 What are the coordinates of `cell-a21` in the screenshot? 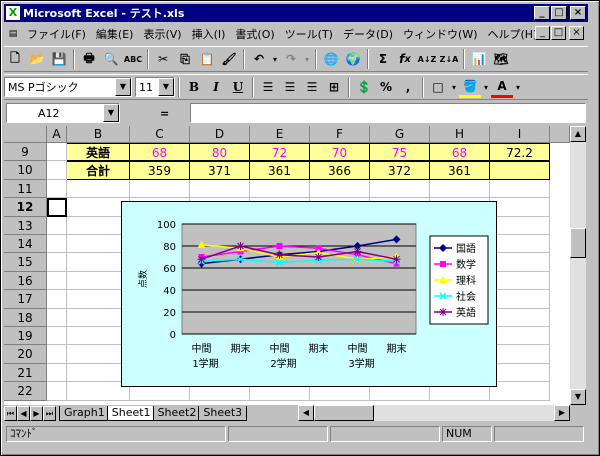 It's located at (57, 373).